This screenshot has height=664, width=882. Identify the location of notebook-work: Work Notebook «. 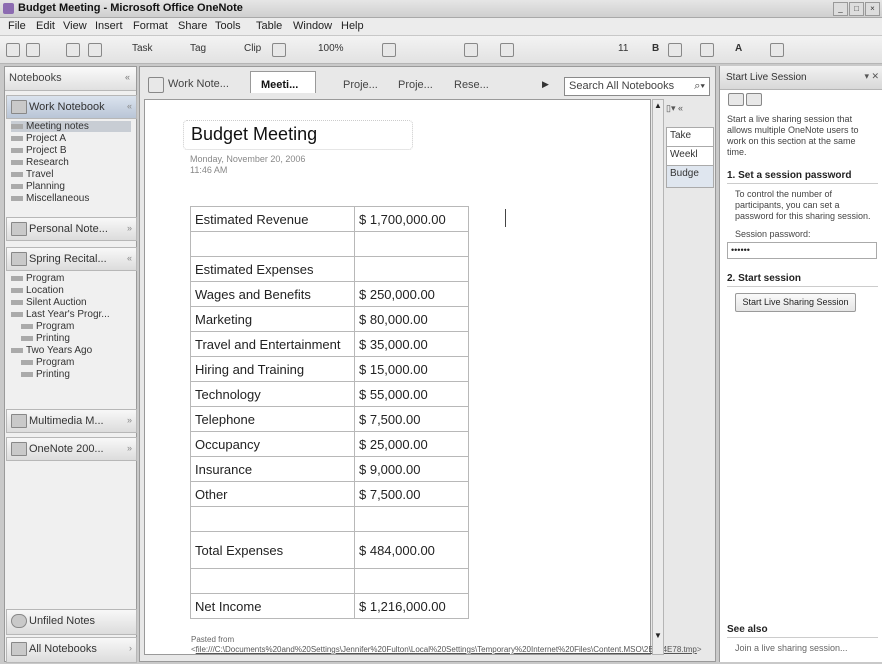
(71, 107).